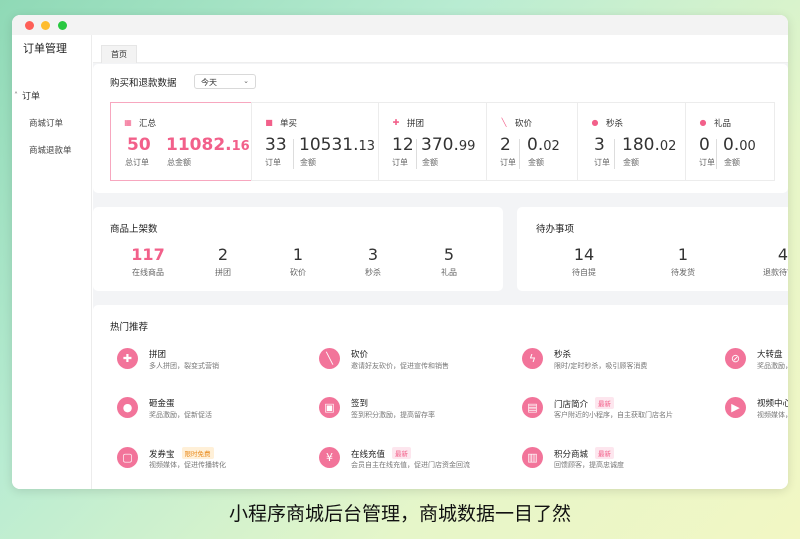  What do you see at coordinates (46, 123) in the screenshot?
I see `sidebar-item-mall-orders: 商城订单` at bounding box center [46, 123].